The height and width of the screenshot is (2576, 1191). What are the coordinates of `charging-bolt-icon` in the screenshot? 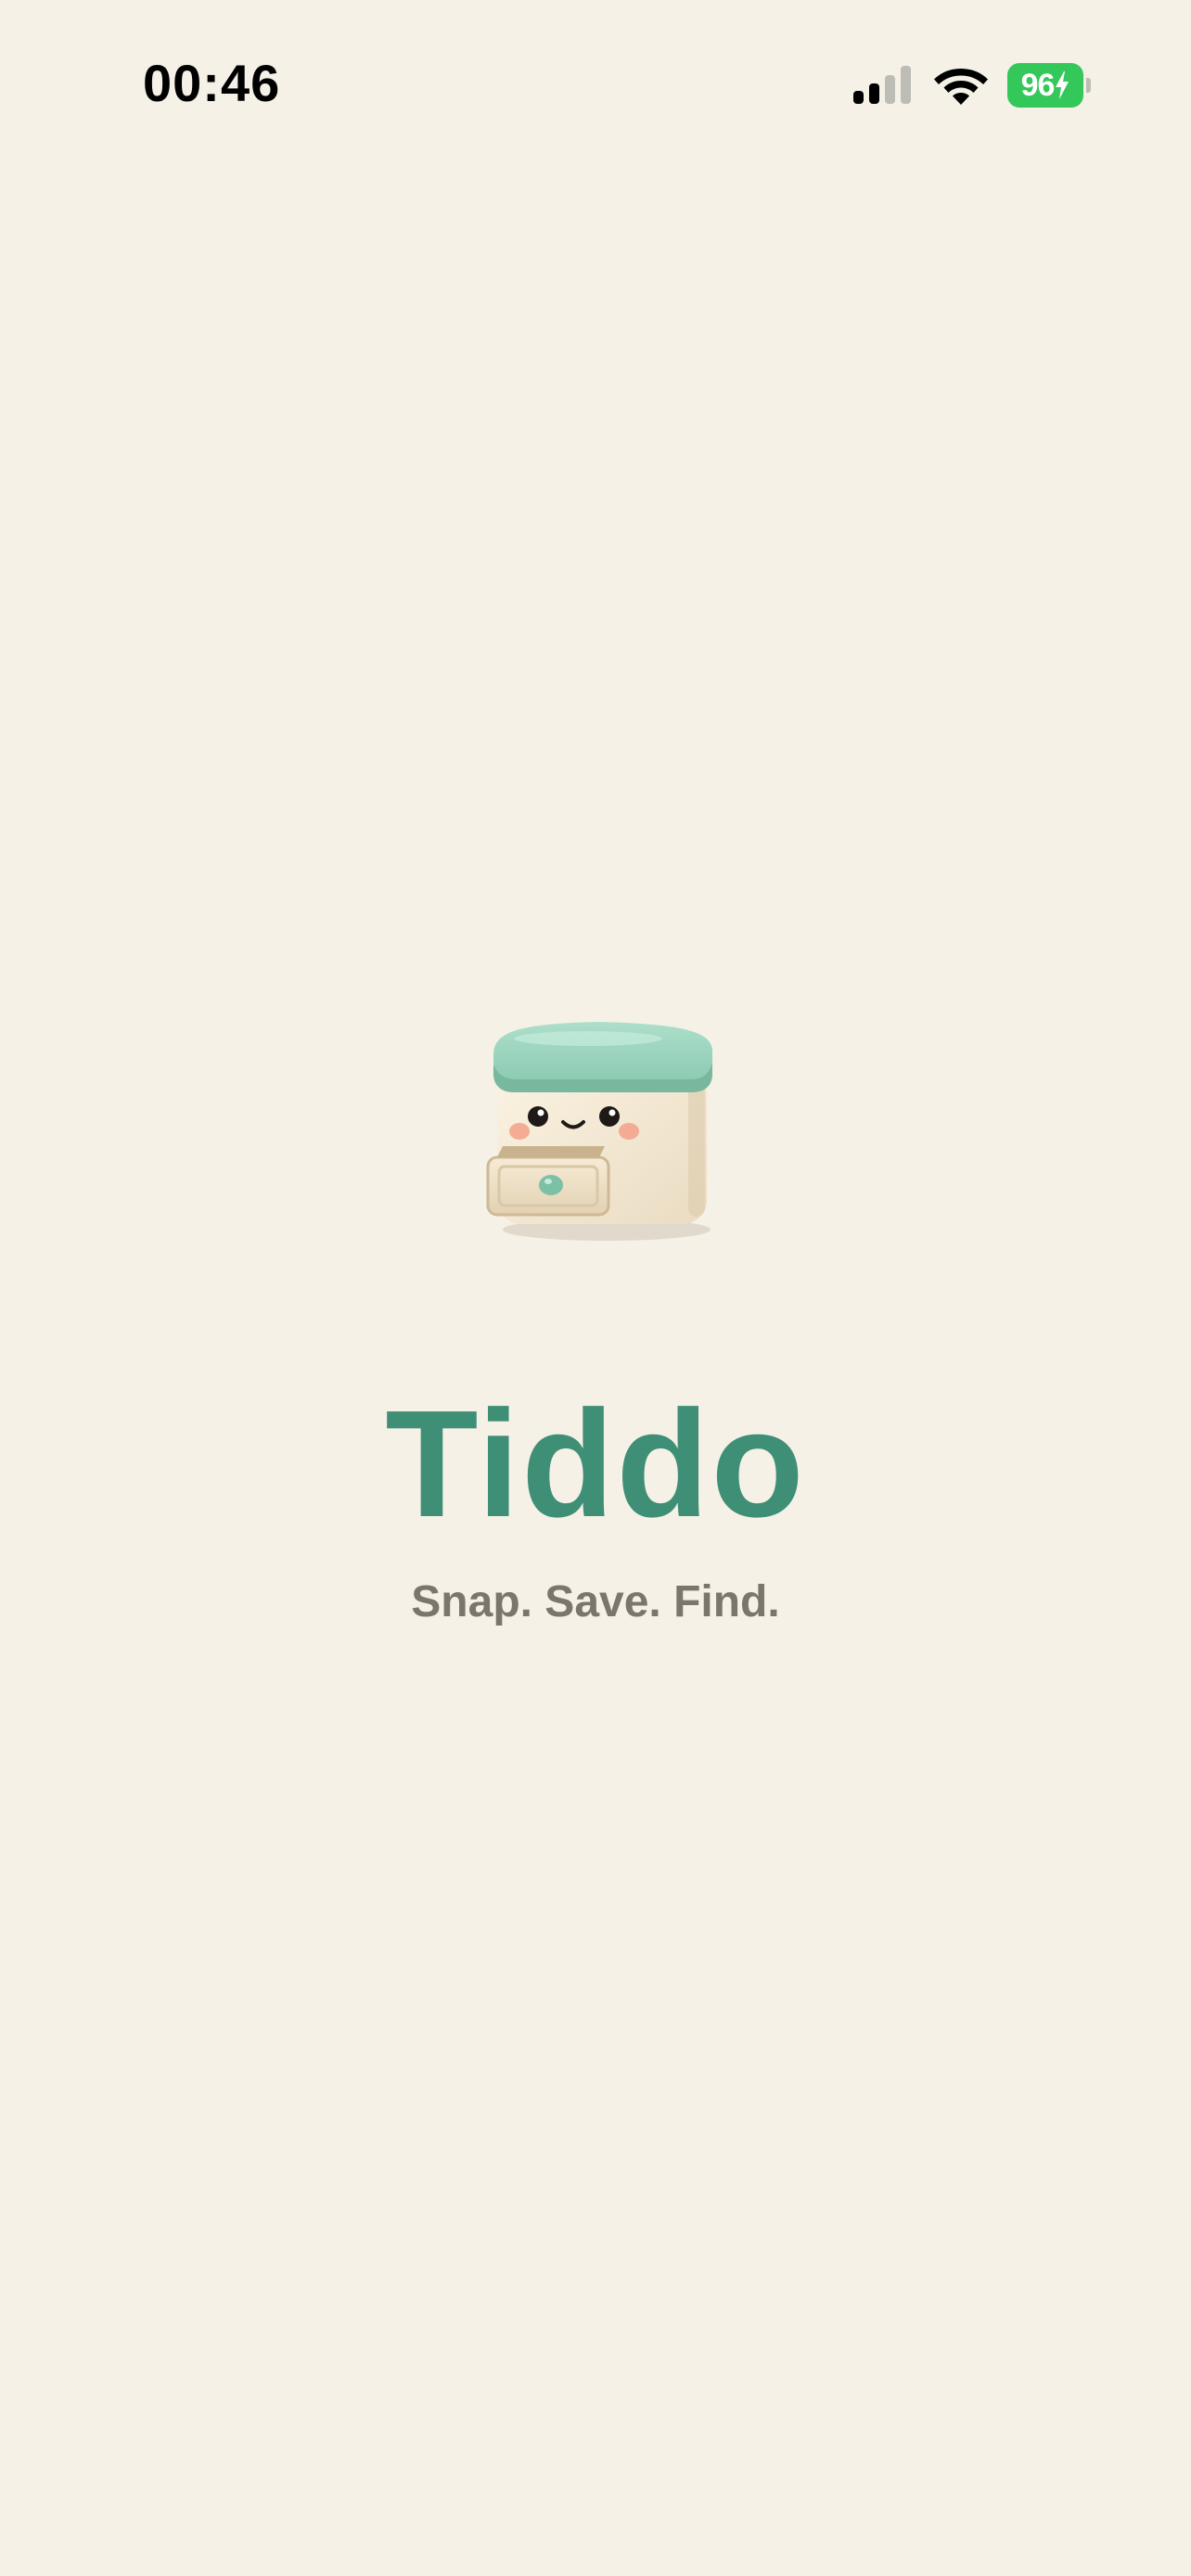 It's located at (1062, 85).